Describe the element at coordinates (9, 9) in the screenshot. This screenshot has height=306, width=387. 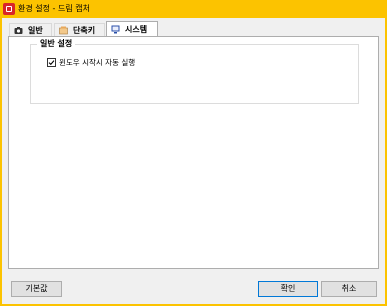
I see `app-icon` at that location.